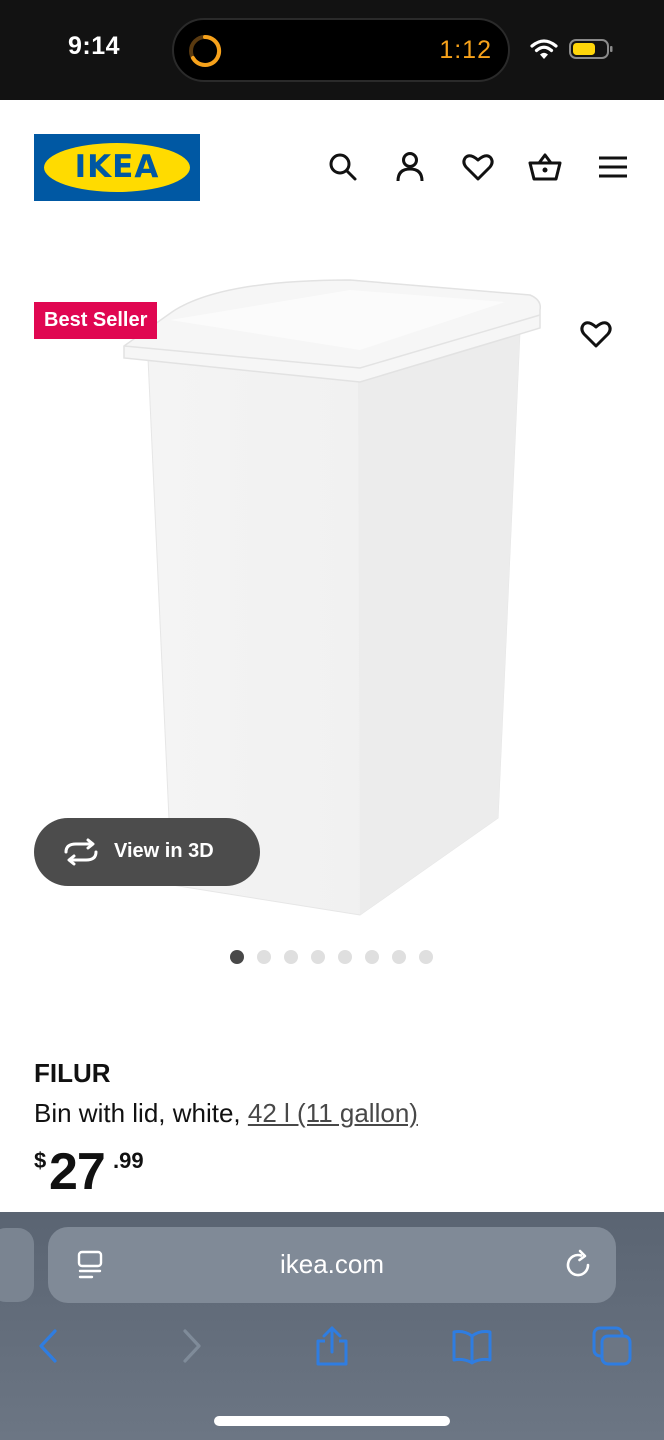 This screenshot has height=1440, width=664. Describe the element at coordinates (128, 1160) in the screenshot. I see `price-decimal: .99` at that location.